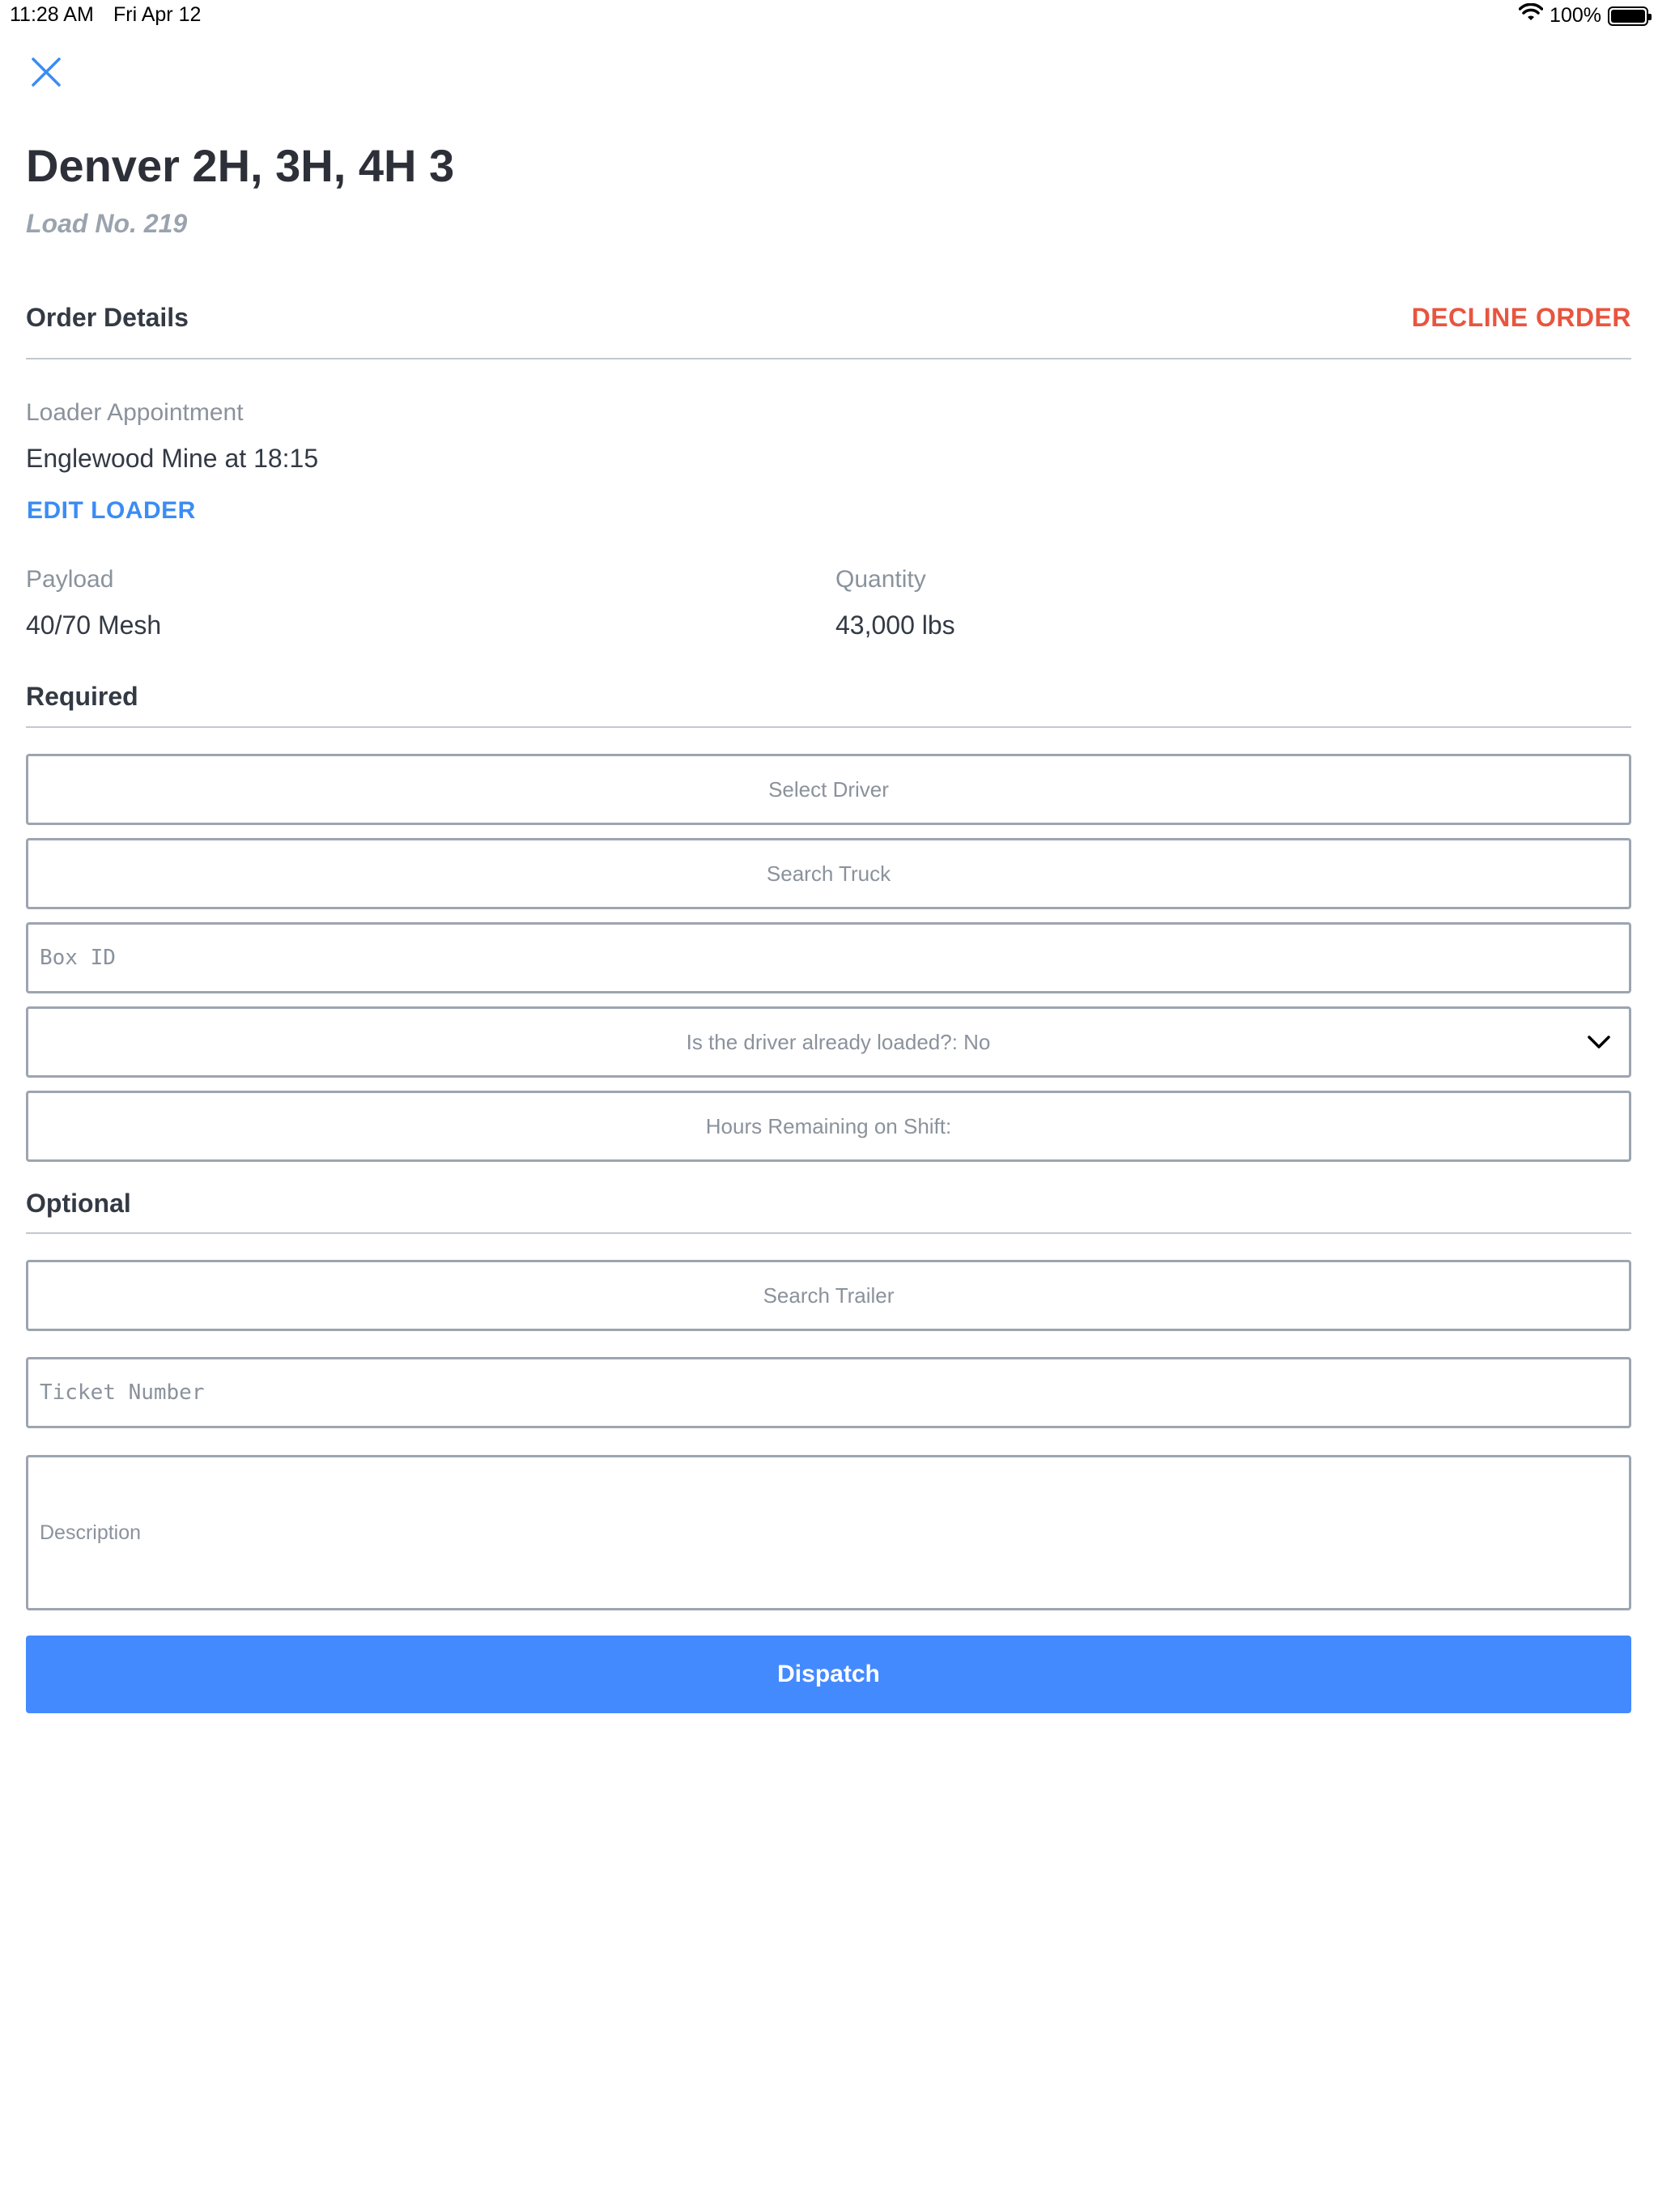  Describe the element at coordinates (1599, 1045) in the screenshot. I see `chevron-down-icon` at that location.